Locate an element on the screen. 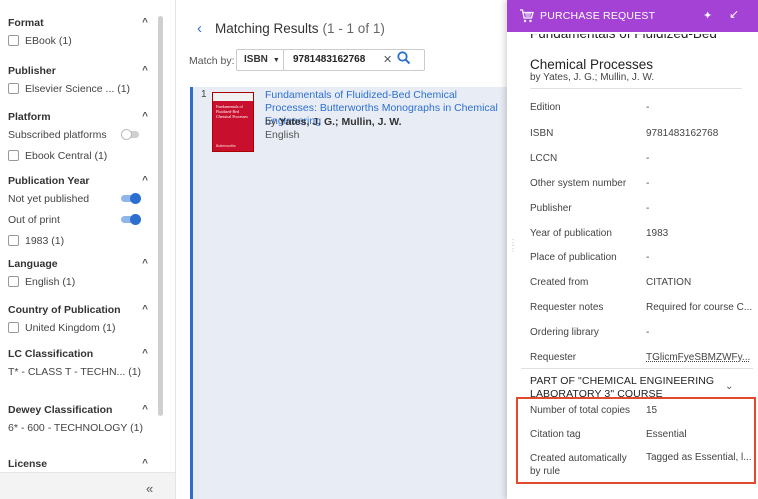 The height and width of the screenshot is (499, 758). facet-option: T* - CLASS T - TECHN... (1) is located at coordinates (82, 372).